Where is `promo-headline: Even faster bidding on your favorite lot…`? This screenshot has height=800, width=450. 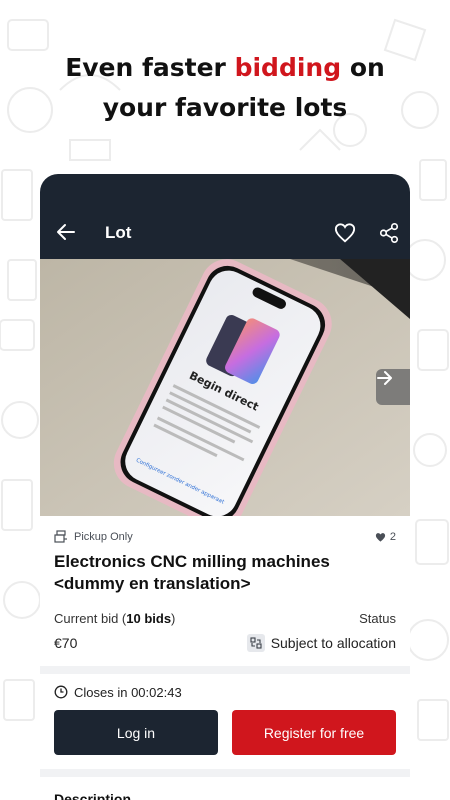
promo-headline: Even faster bidding on your favorite lot… is located at coordinates (225, 88).